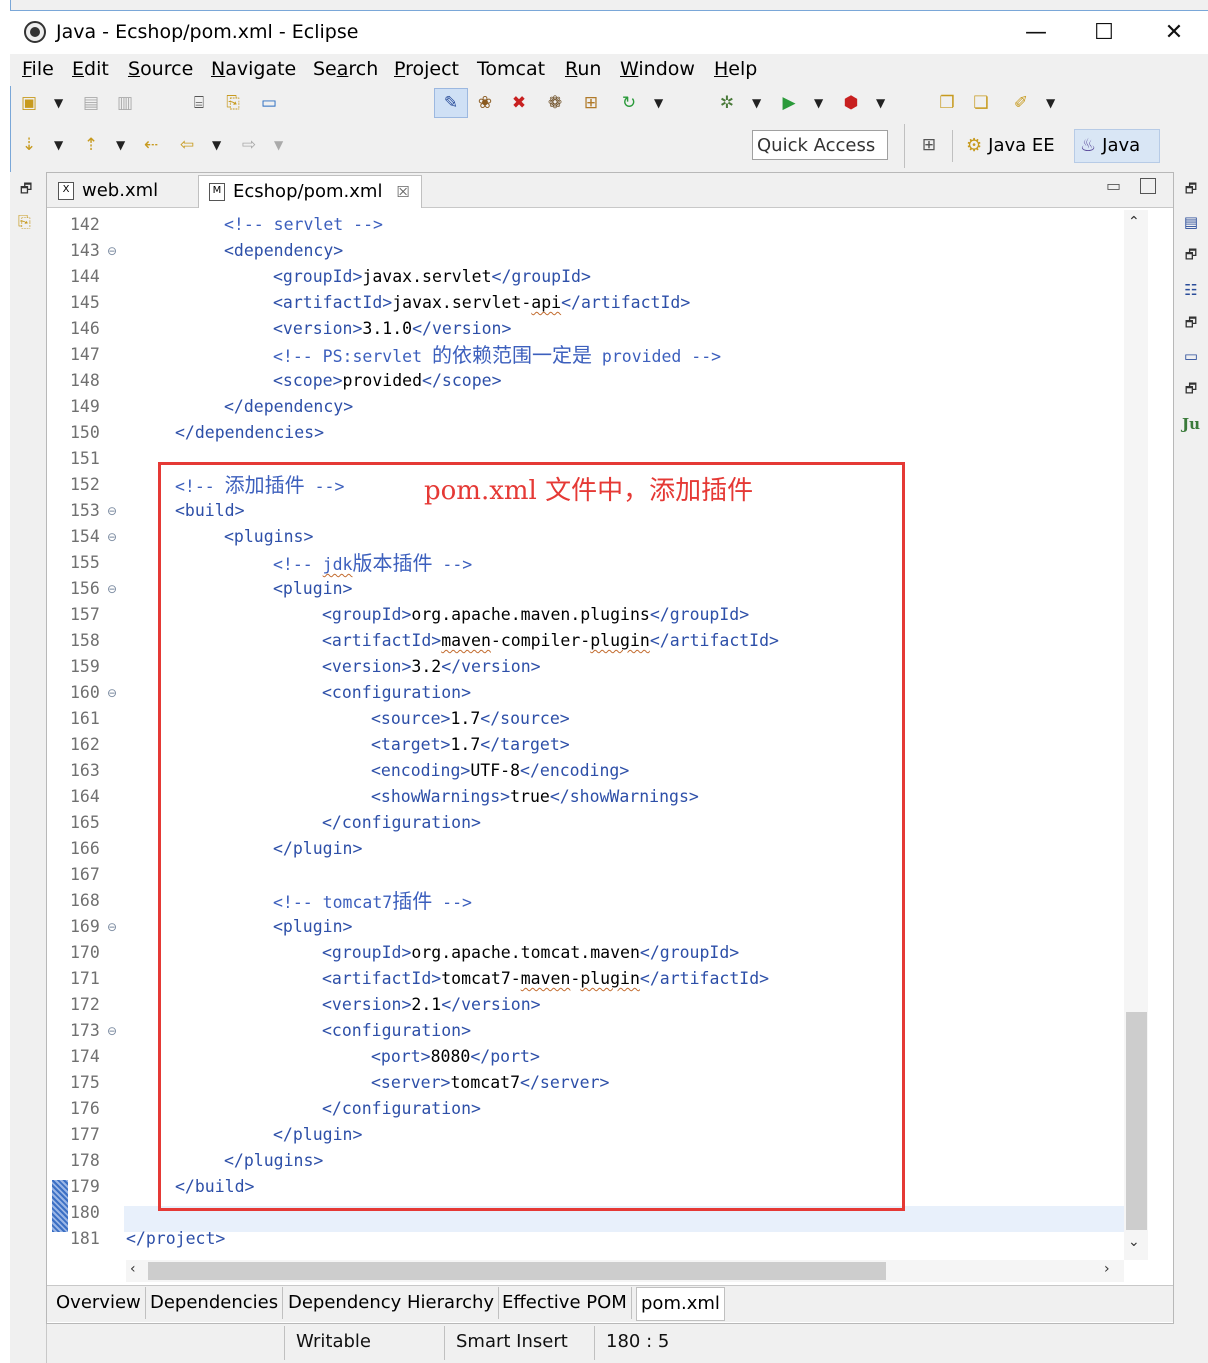  What do you see at coordinates (1174, 33) in the screenshot?
I see `close-button: ✕` at bounding box center [1174, 33].